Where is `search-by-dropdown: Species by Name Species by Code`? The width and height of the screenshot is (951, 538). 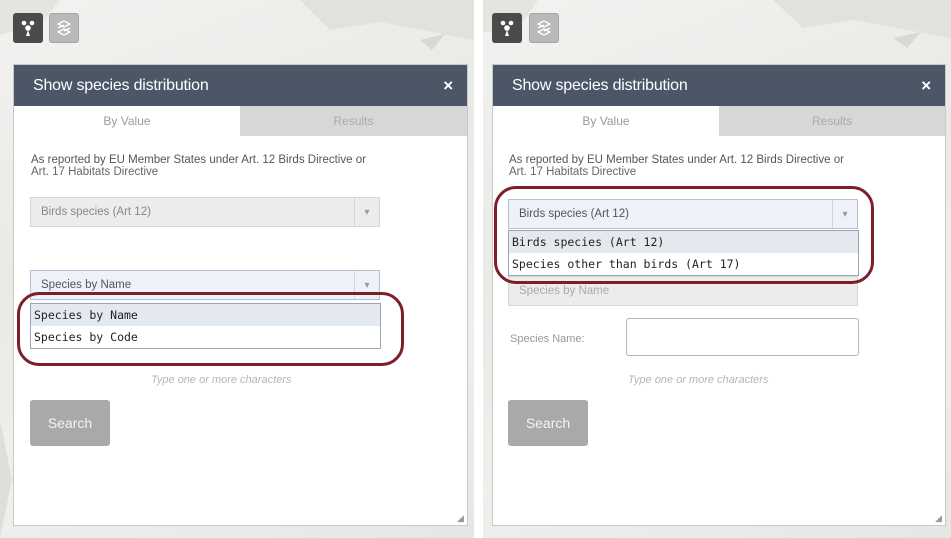 search-by-dropdown: Species by Name Species by Code is located at coordinates (205, 326).